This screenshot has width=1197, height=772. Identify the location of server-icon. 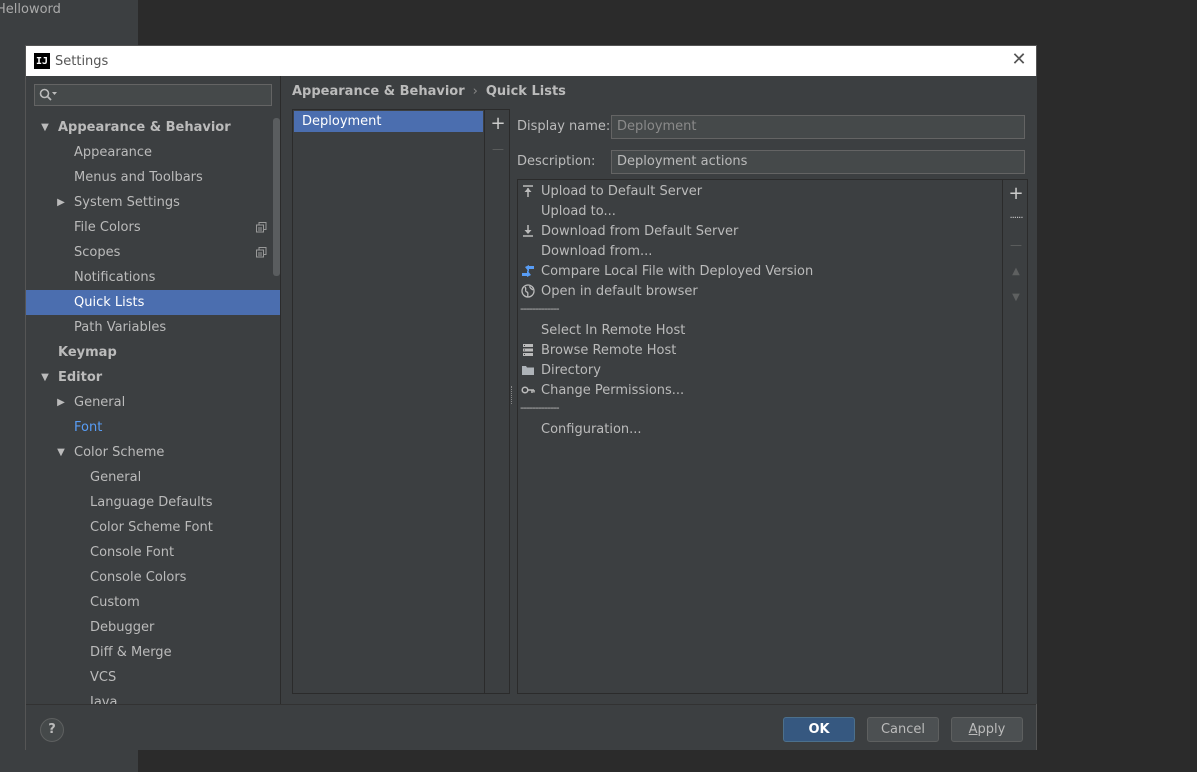
(528, 350).